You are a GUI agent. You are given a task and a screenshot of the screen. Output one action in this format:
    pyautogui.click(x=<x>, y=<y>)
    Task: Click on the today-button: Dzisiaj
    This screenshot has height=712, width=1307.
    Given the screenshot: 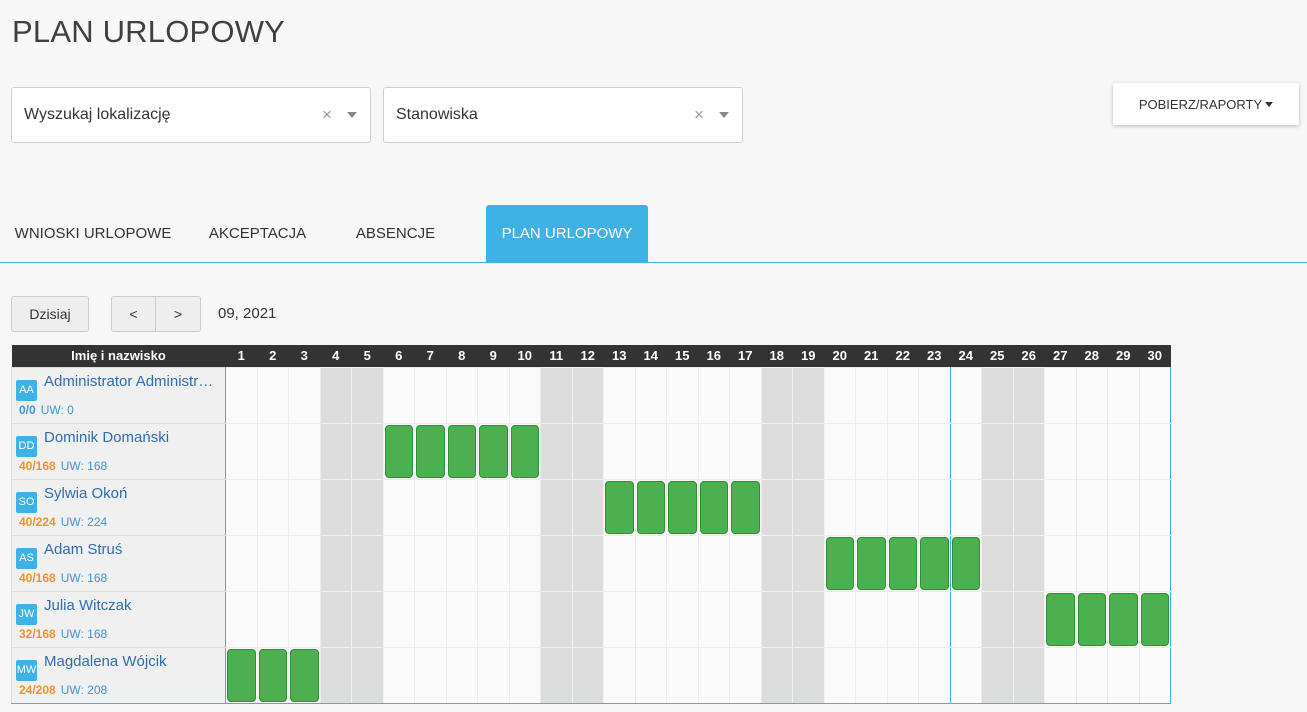 What is the action you would take?
    pyautogui.click(x=50, y=314)
    